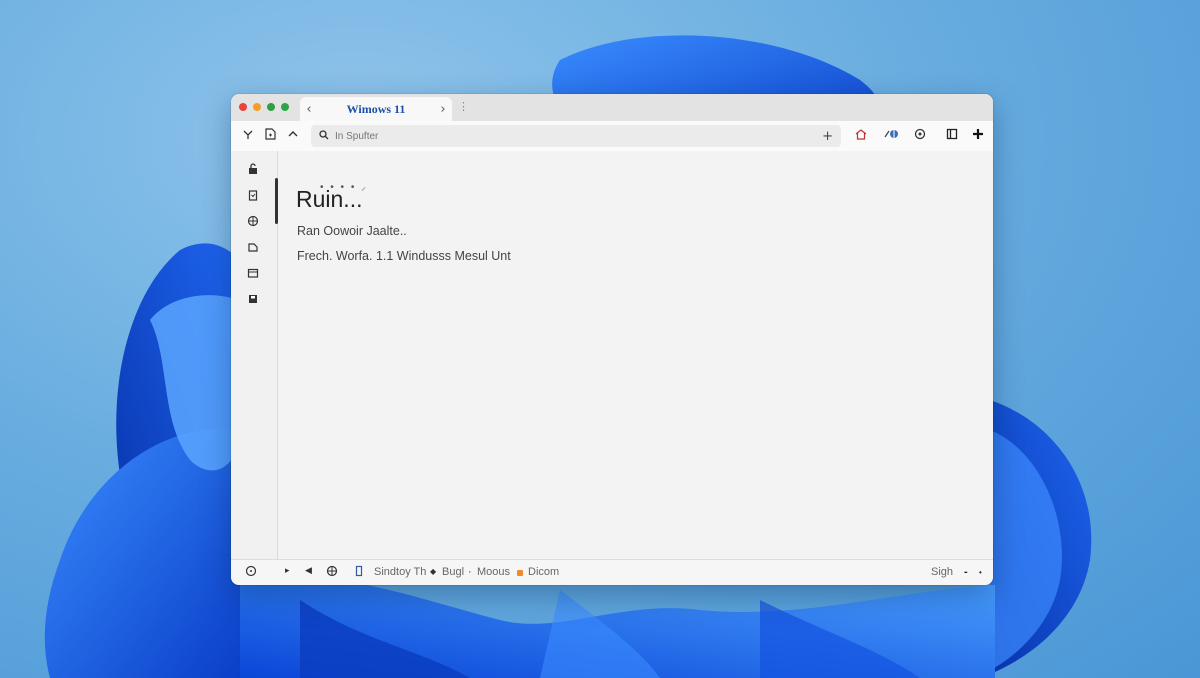 The image size is (1200, 678). What do you see at coordinates (293, 136) in the screenshot?
I see `chevron-up-icon` at bounding box center [293, 136].